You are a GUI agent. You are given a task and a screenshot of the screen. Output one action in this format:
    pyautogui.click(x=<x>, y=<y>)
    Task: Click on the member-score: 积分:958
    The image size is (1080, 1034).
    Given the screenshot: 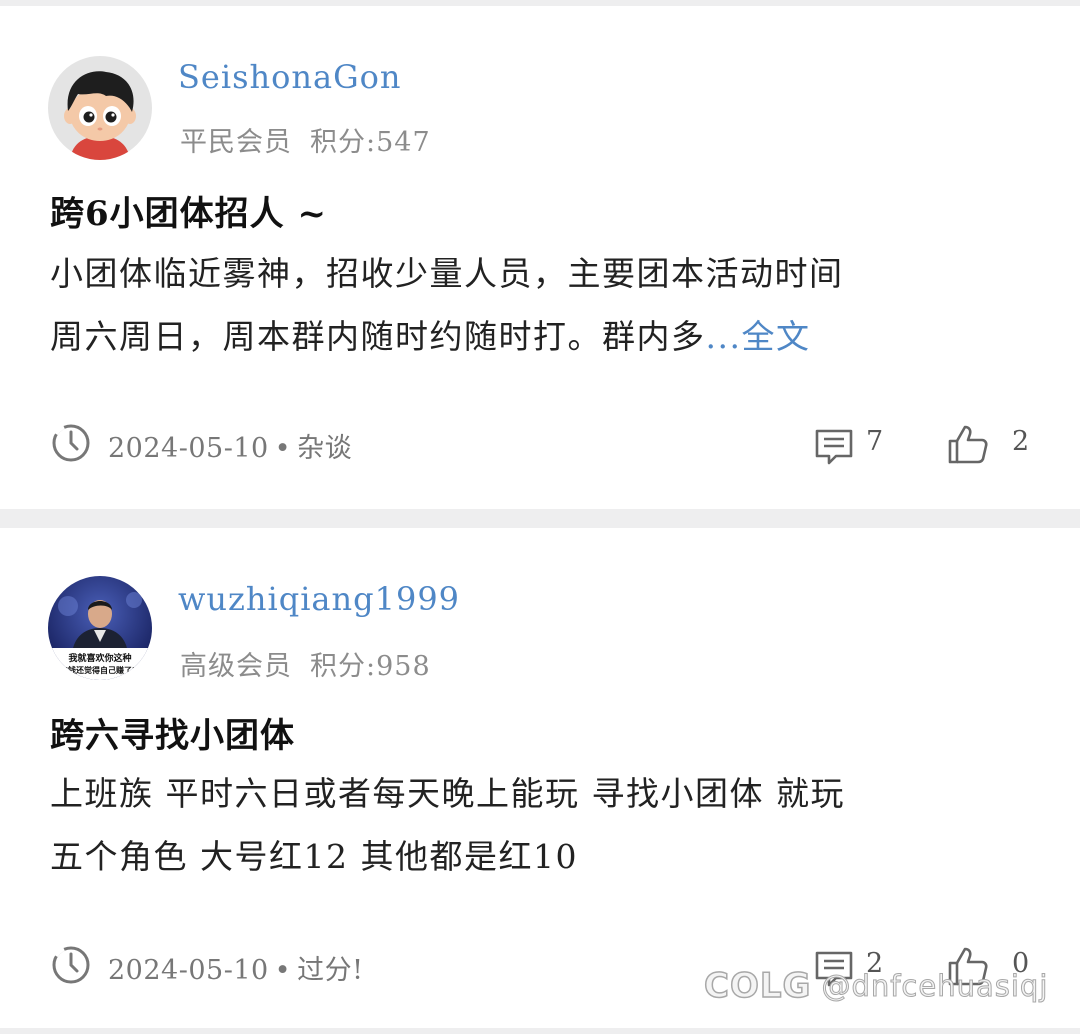 What is the action you would take?
    pyautogui.click(x=370, y=666)
    